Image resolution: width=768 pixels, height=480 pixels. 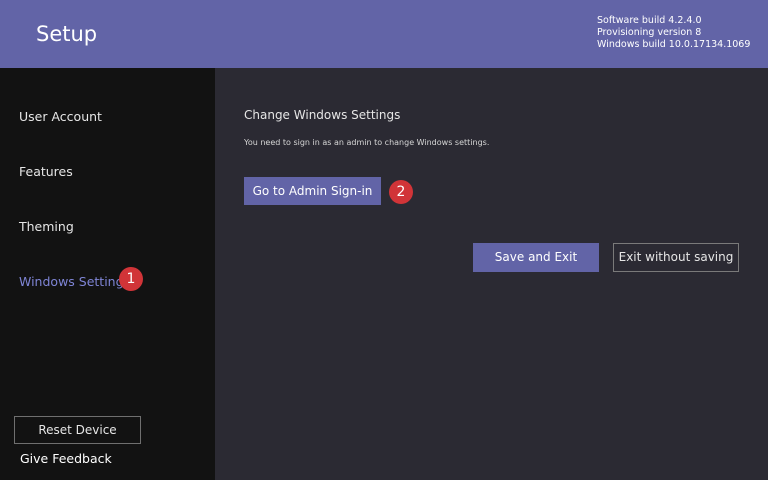 I want to click on sidebar-item-windows-settings: Windows Settings, so click(x=74, y=282).